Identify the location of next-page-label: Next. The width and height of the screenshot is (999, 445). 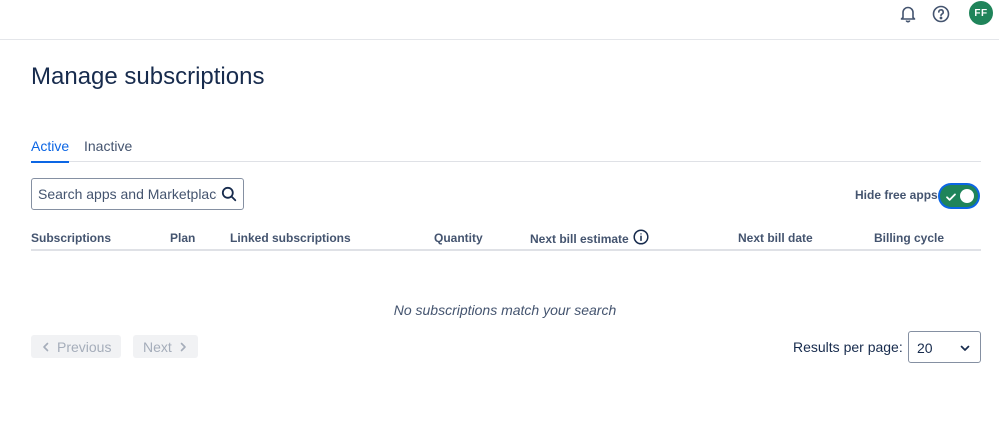
(157, 346).